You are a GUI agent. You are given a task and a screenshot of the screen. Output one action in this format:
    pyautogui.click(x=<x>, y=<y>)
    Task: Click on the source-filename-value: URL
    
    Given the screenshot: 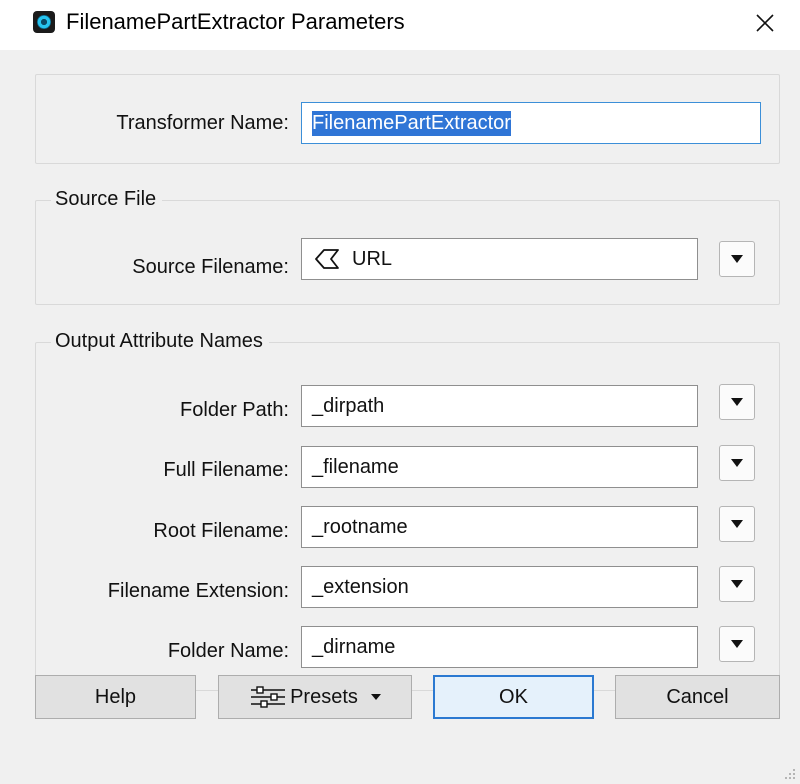 What is the action you would take?
    pyautogui.click(x=372, y=258)
    